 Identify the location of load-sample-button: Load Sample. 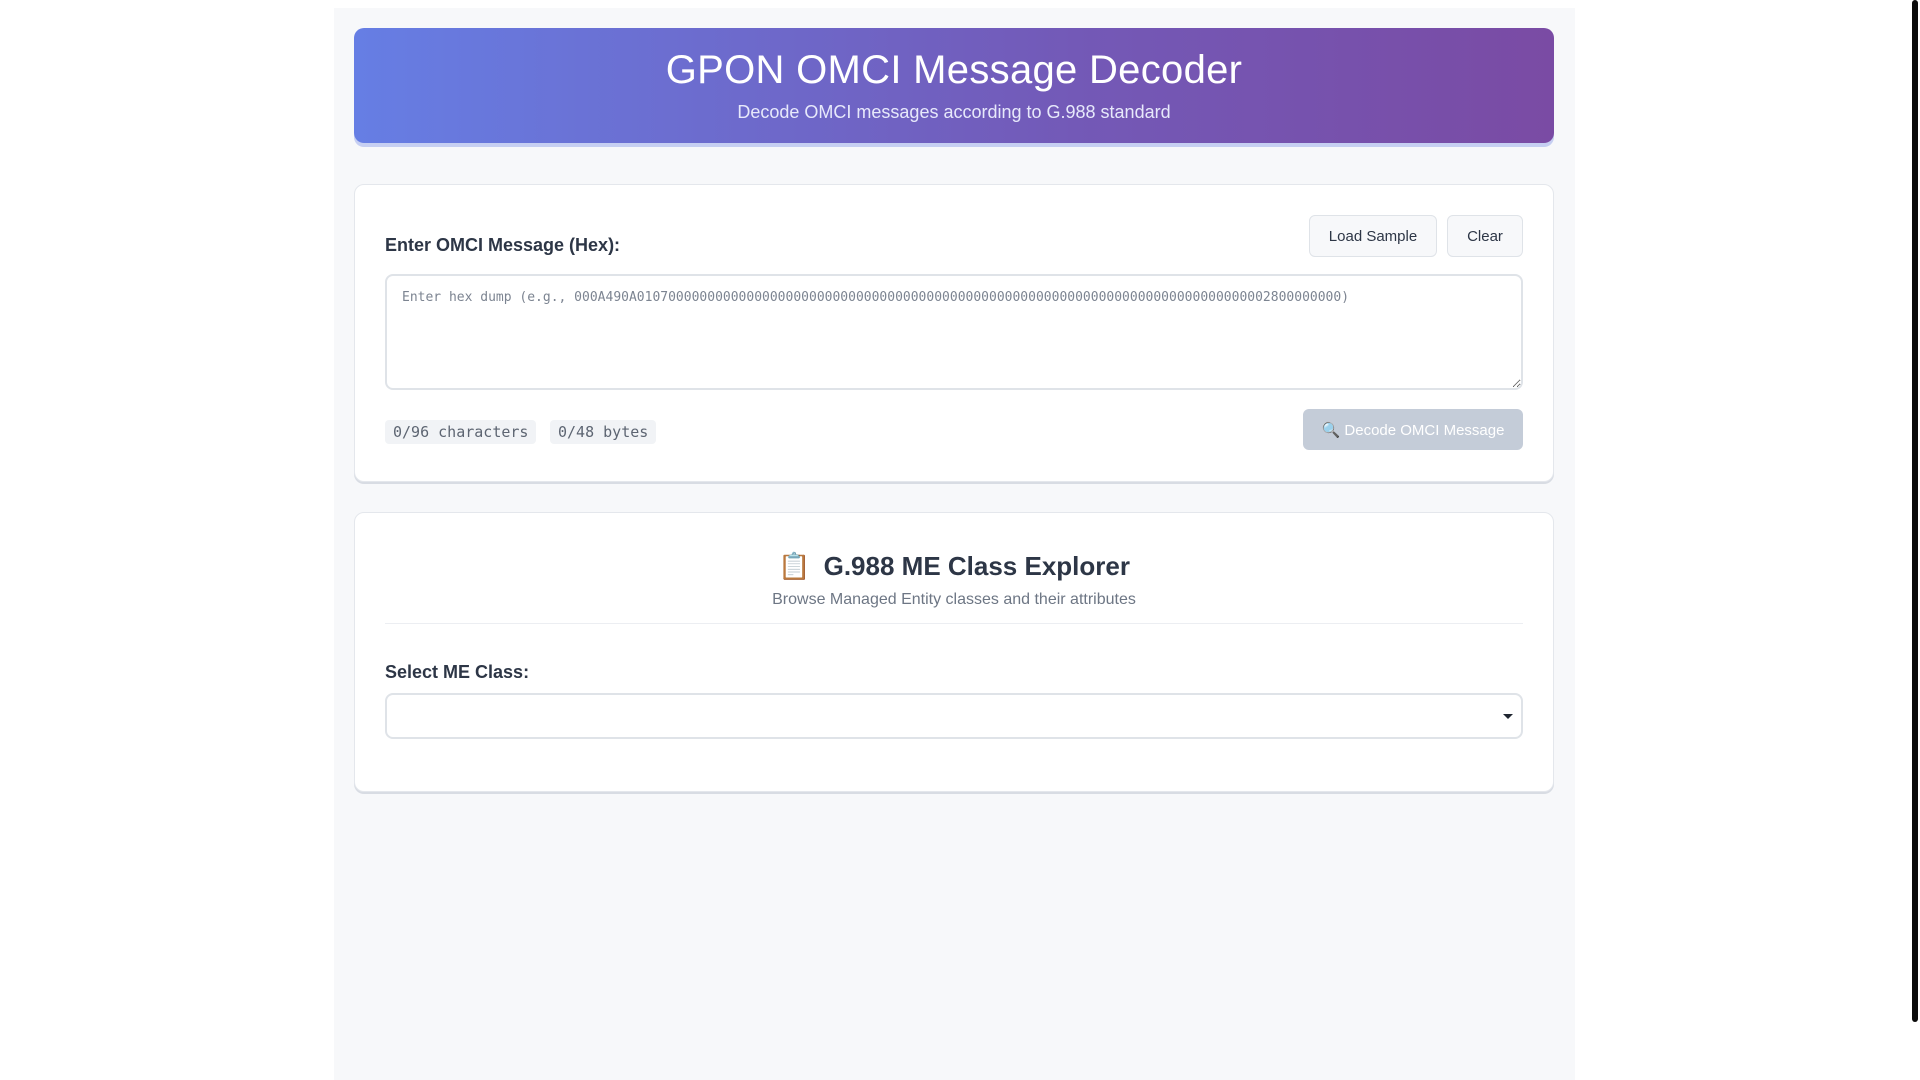
(1373, 236).